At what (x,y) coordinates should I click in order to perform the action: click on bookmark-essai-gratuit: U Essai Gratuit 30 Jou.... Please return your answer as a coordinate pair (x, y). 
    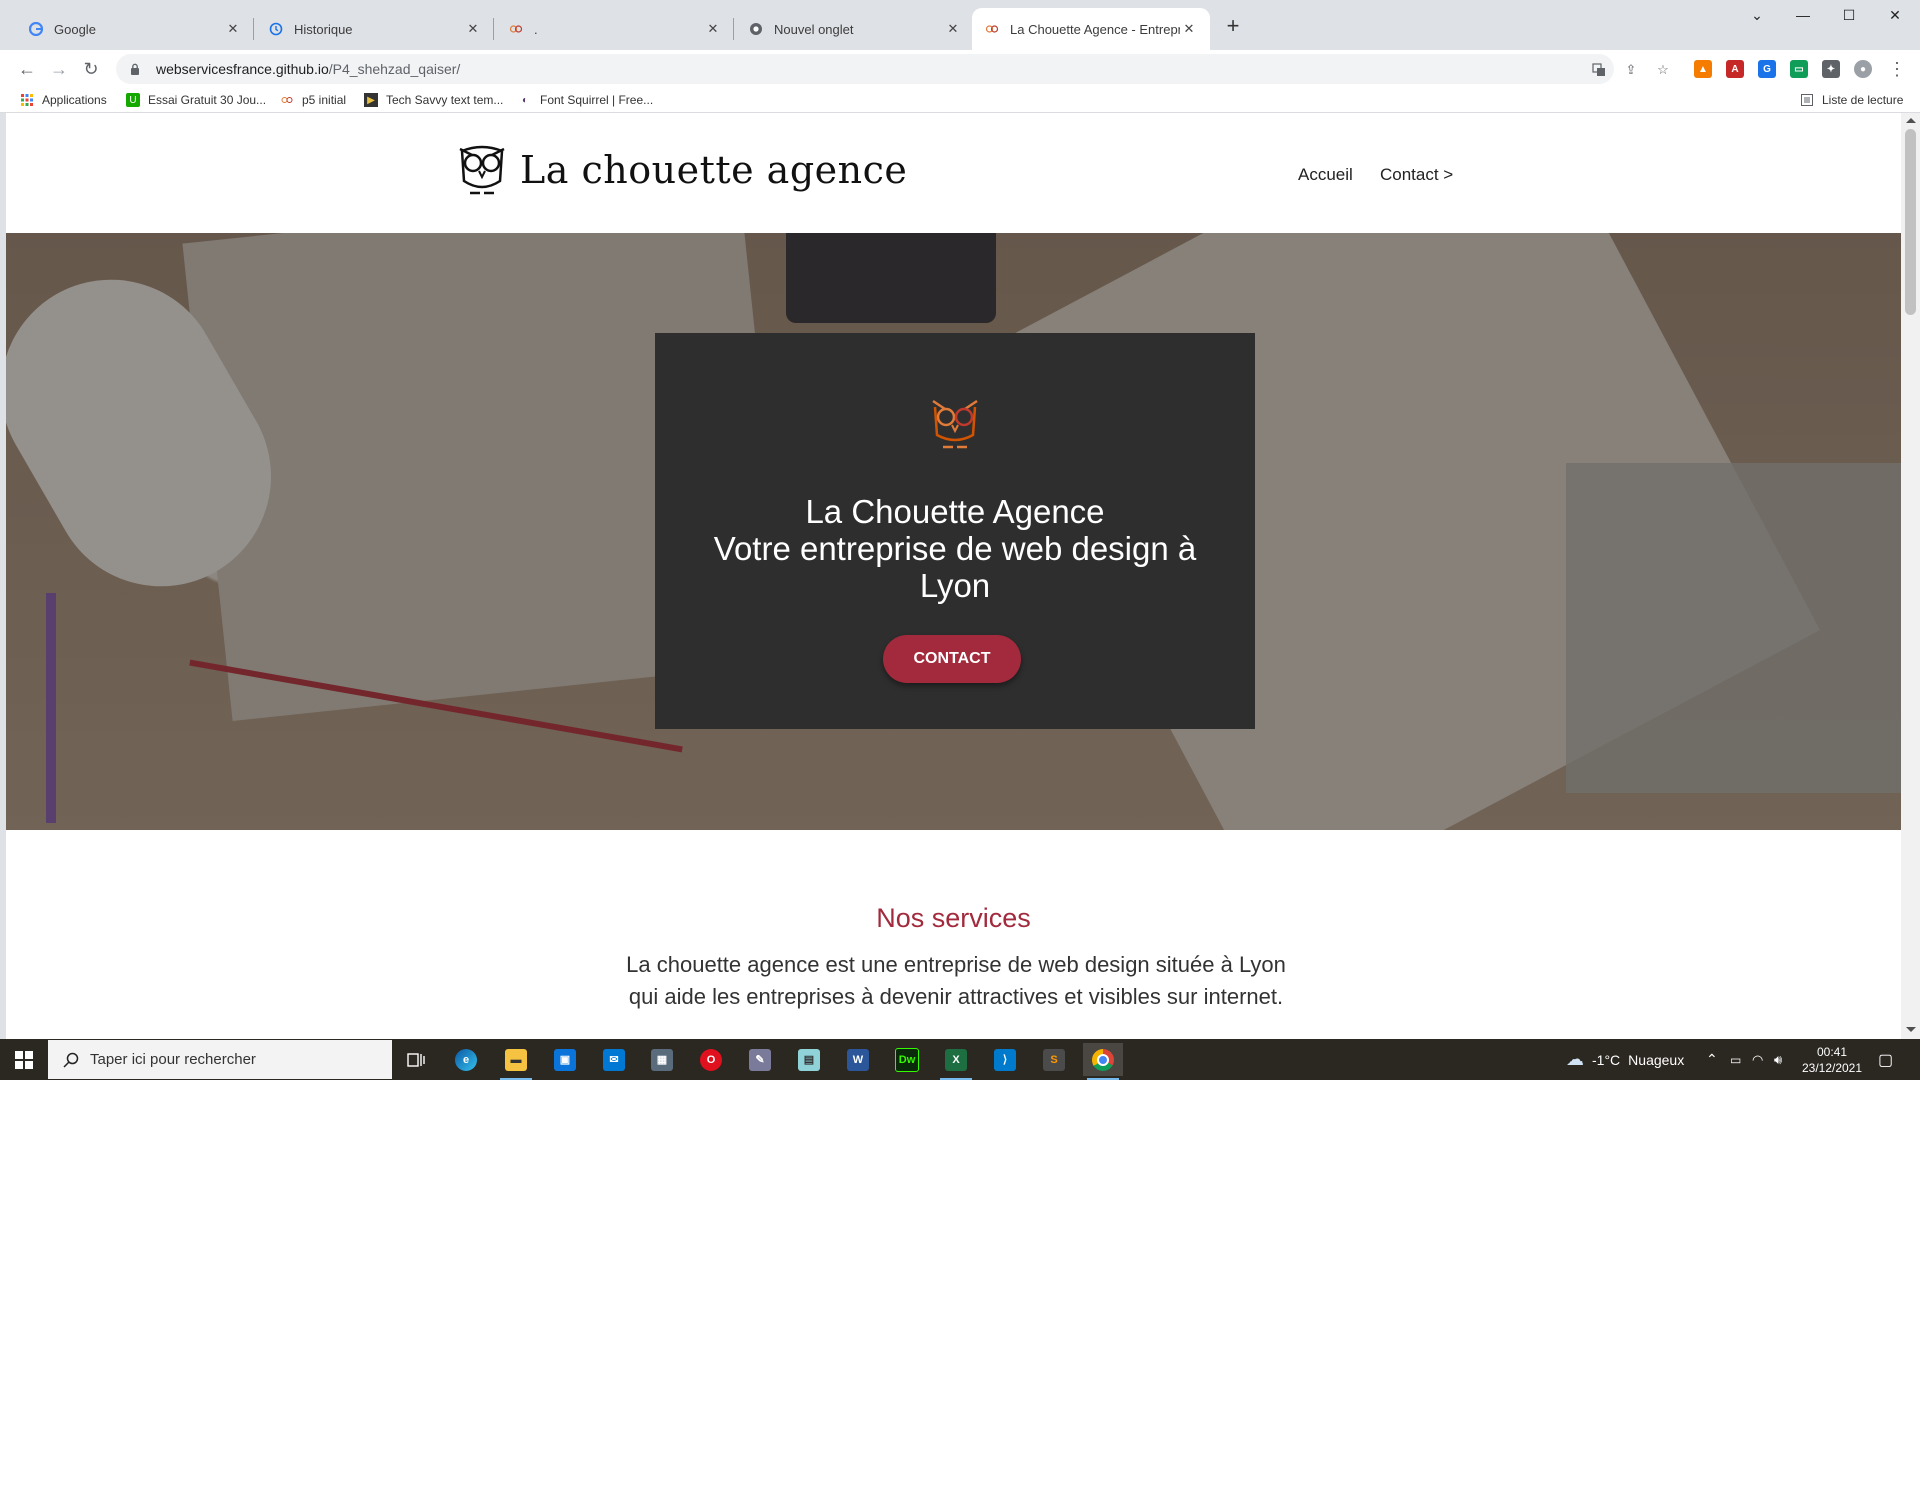
    Looking at the image, I should click on (196, 100).